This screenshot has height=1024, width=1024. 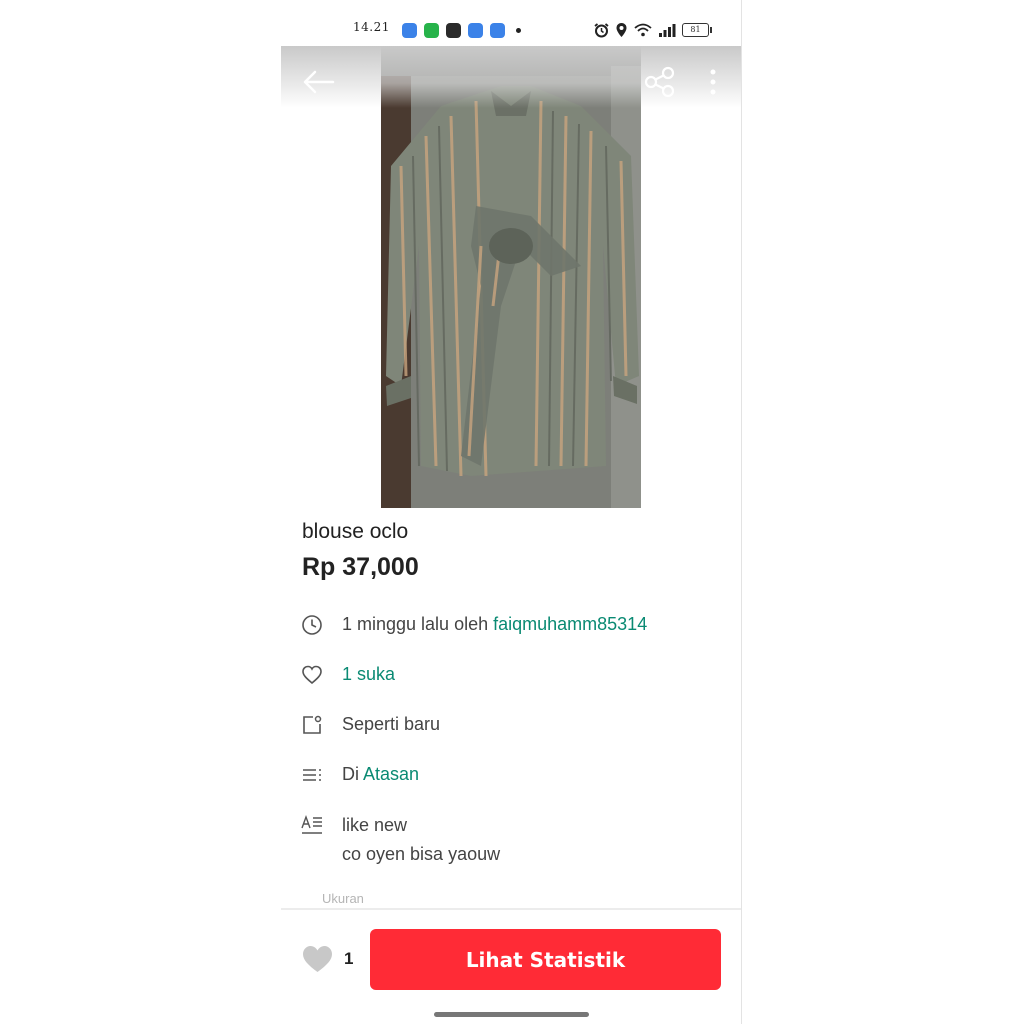 I want to click on product-price: Rp 37,000, so click(x=360, y=567).